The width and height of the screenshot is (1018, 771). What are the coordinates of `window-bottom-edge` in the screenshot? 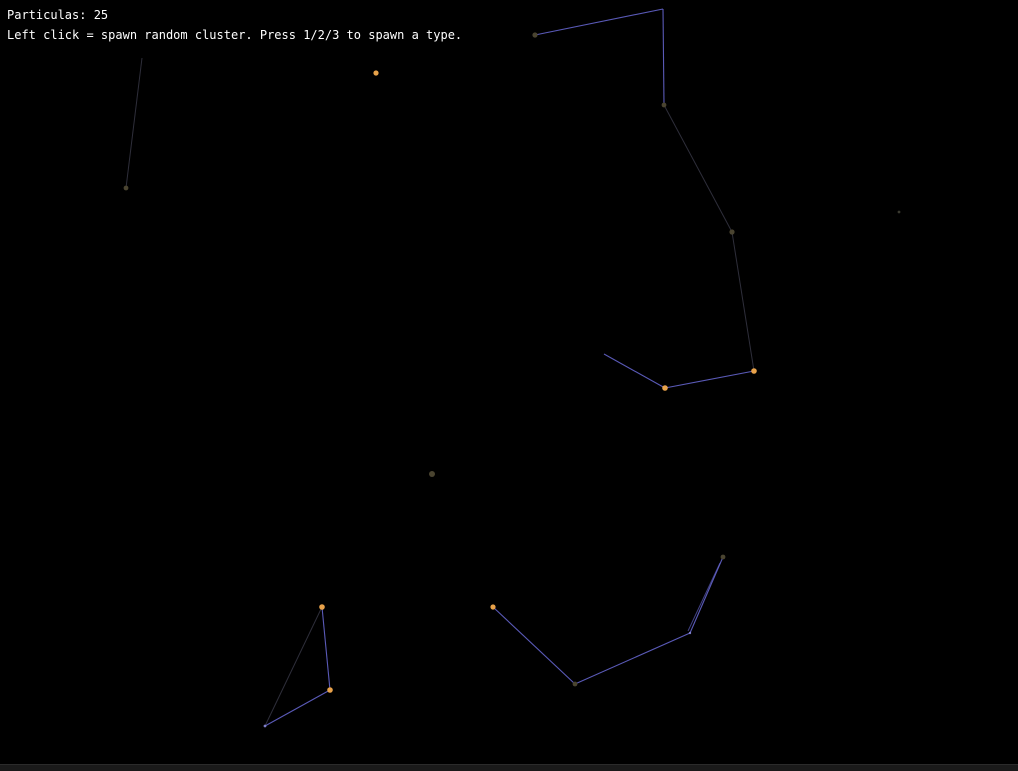 It's located at (509, 767).